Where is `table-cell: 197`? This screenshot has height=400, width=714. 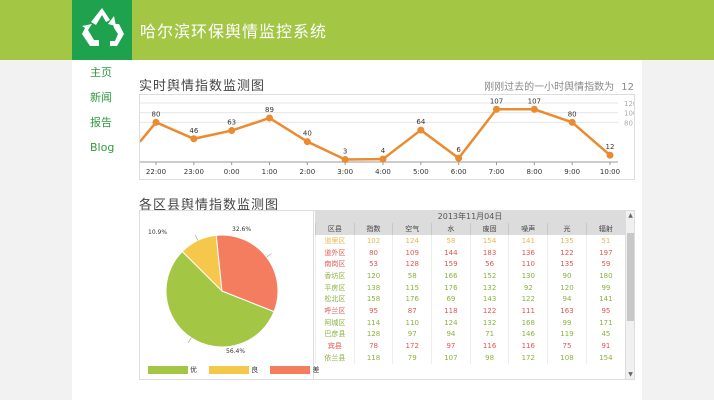 table-cell: 197 is located at coordinates (605, 252).